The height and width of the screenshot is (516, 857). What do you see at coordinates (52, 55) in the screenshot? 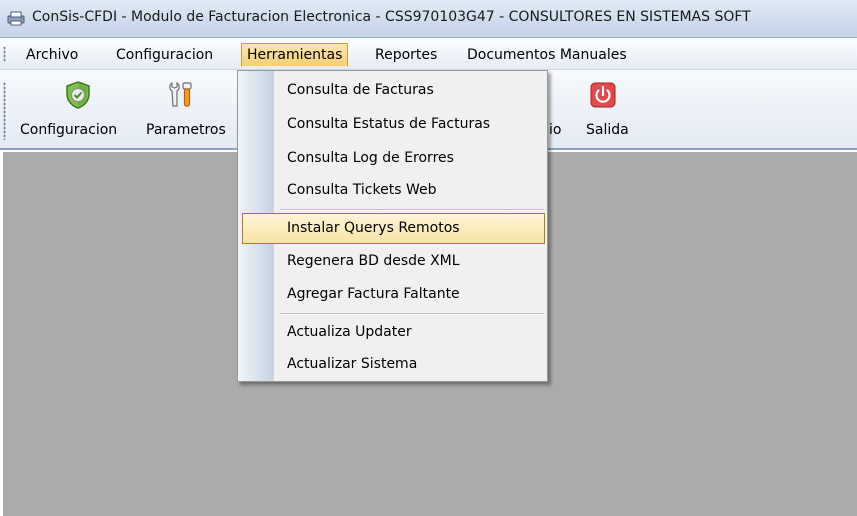
I see `menu-archivo: Archivo` at bounding box center [52, 55].